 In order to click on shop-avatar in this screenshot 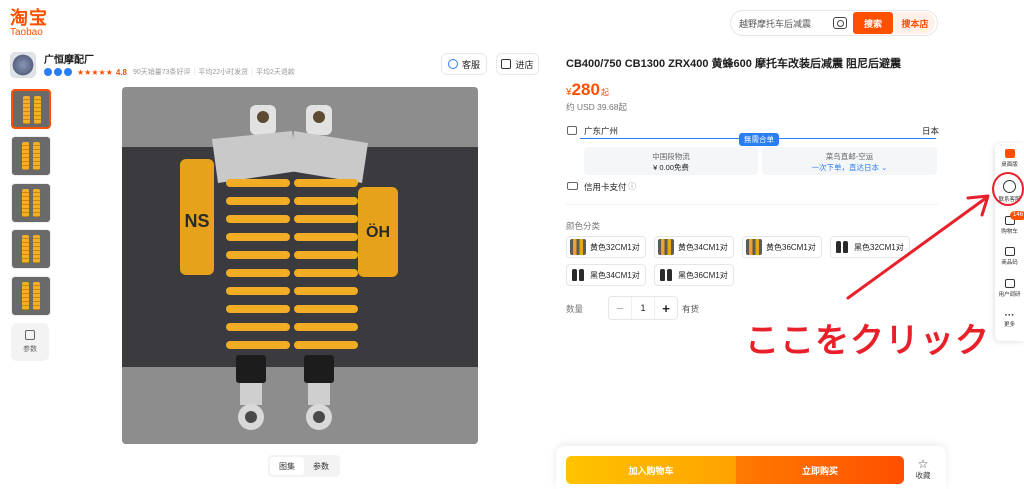, I will do `click(23, 65)`.